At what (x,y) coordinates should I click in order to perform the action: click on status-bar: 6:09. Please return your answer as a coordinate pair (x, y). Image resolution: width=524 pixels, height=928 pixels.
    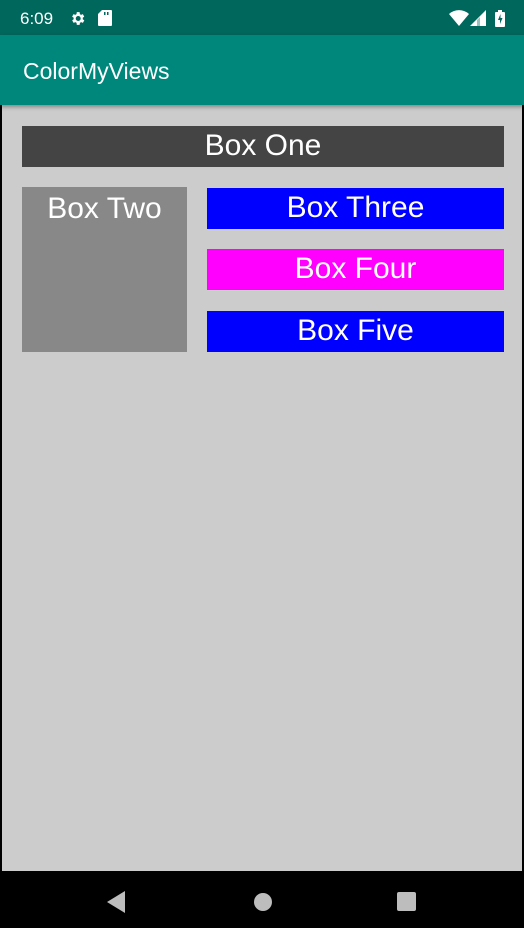
    Looking at the image, I should click on (262, 17).